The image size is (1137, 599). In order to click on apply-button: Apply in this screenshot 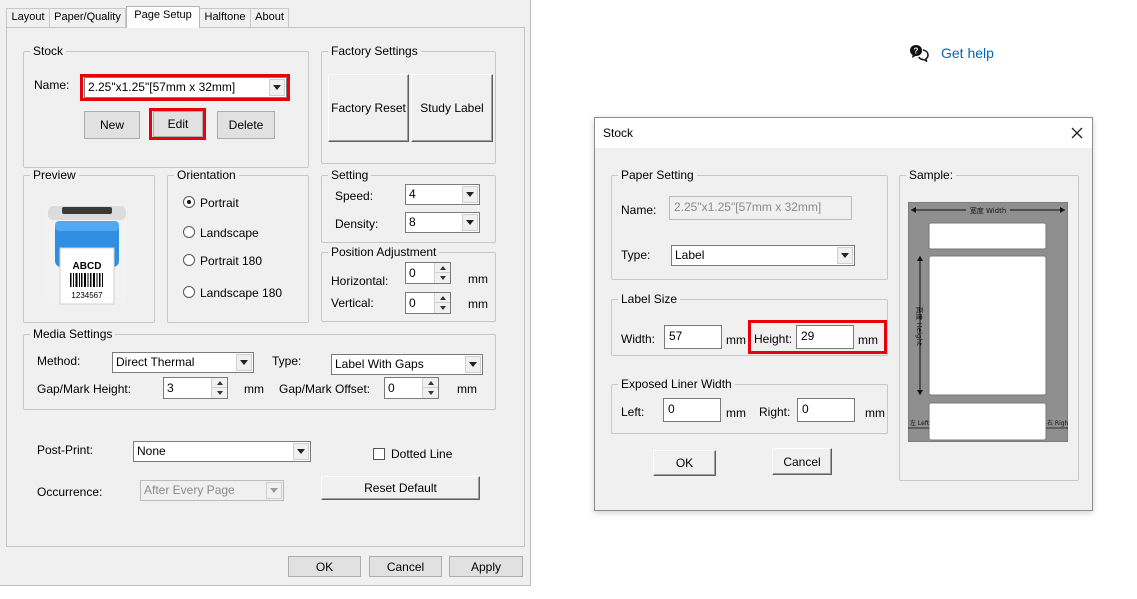, I will do `click(486, 566)`.